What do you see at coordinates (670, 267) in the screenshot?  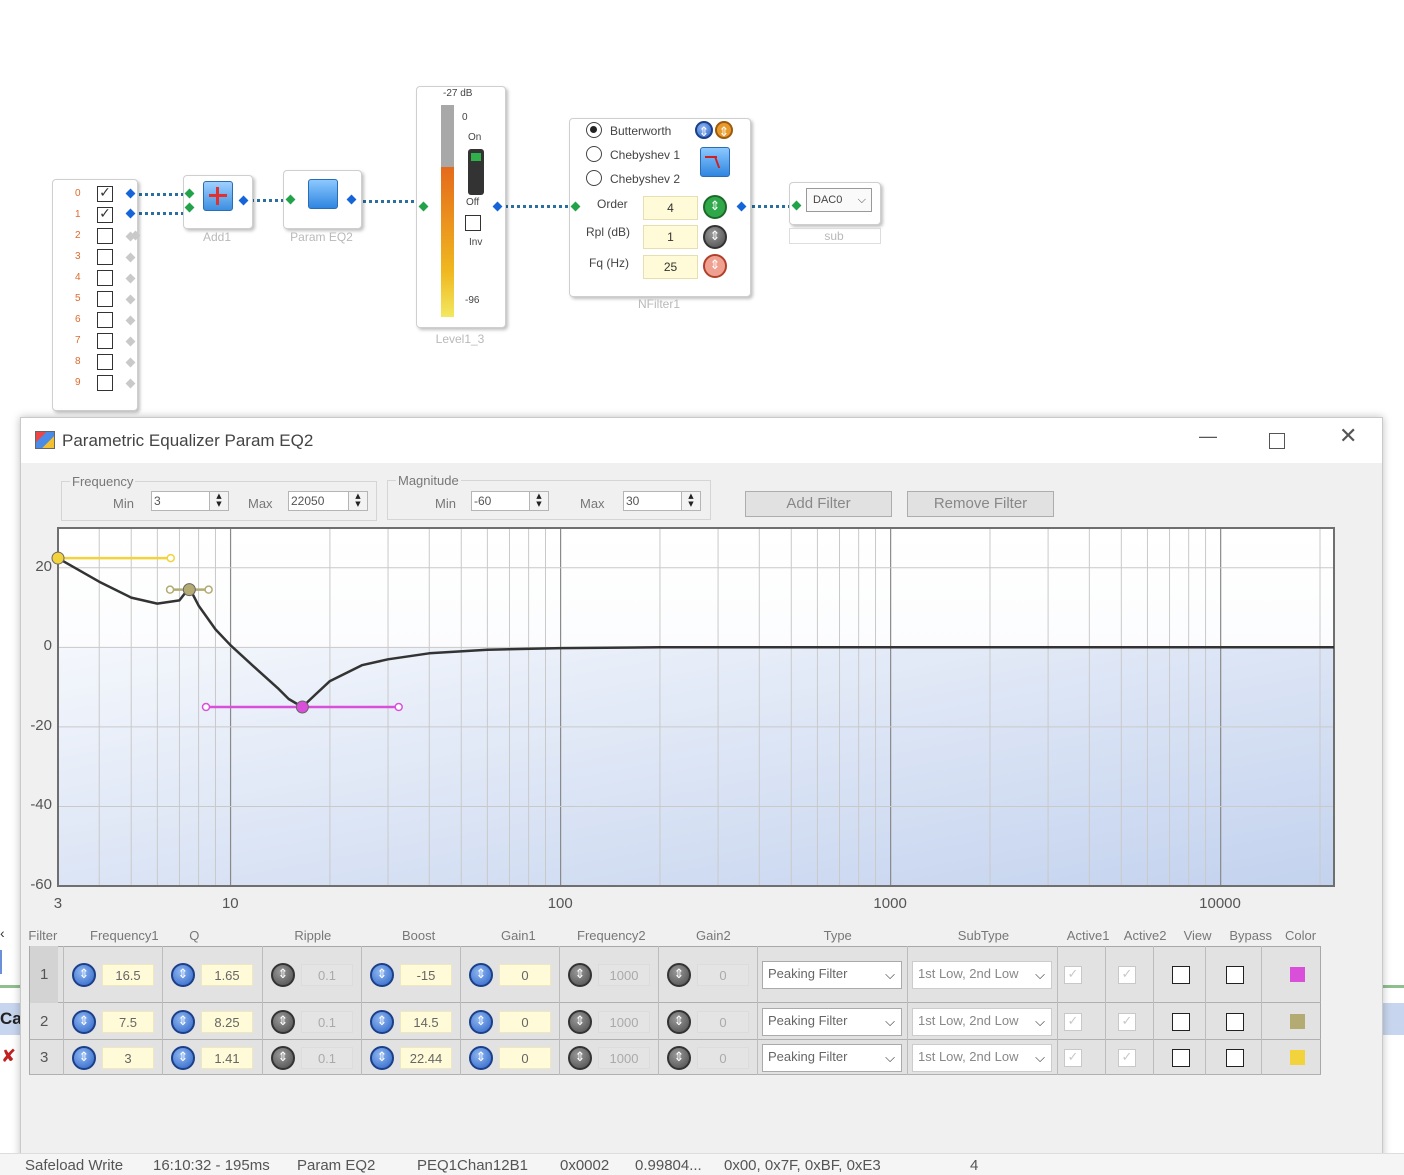 I see `fq-field: 25` at bounding box center [670, 267].